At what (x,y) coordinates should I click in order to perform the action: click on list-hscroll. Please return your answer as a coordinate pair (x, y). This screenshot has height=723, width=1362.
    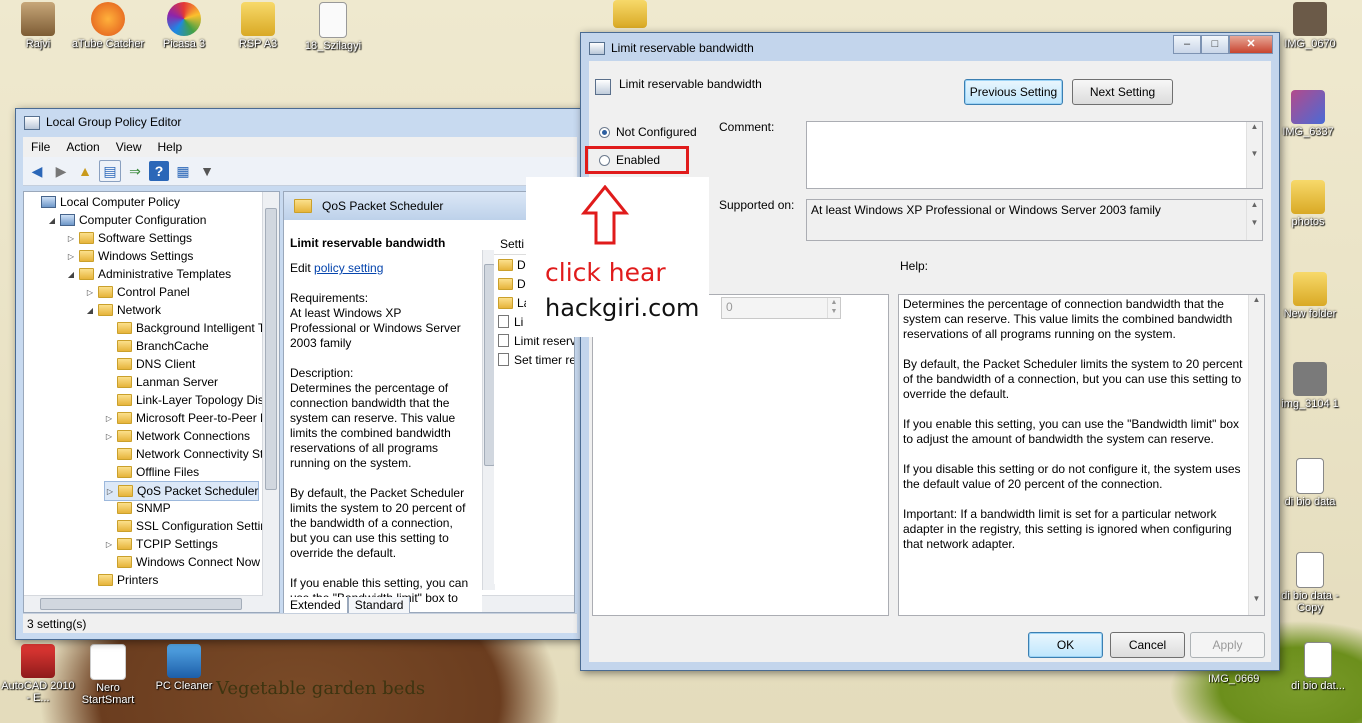
    Looking at the image, I should click on (528, 603).